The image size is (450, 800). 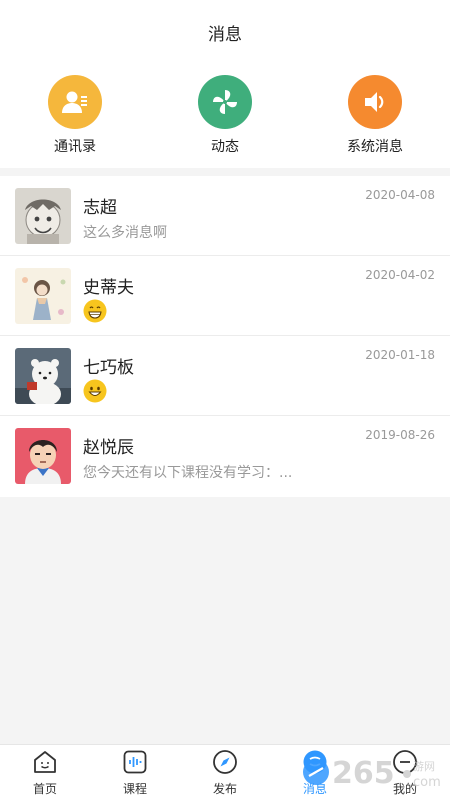 I want to click on quick-action-contacts: 通讯录, so click(x=75, y=115).